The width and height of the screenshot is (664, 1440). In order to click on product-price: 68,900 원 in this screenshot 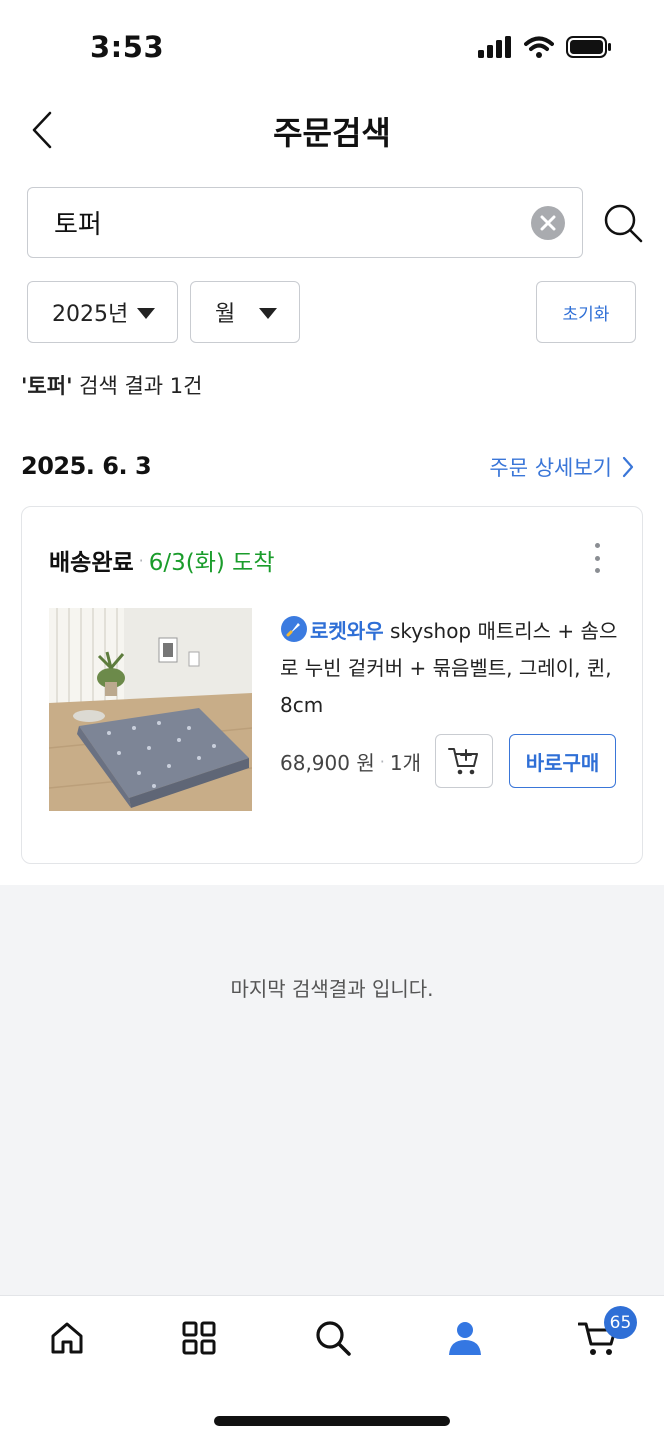, I will do `click(327, 763)`.